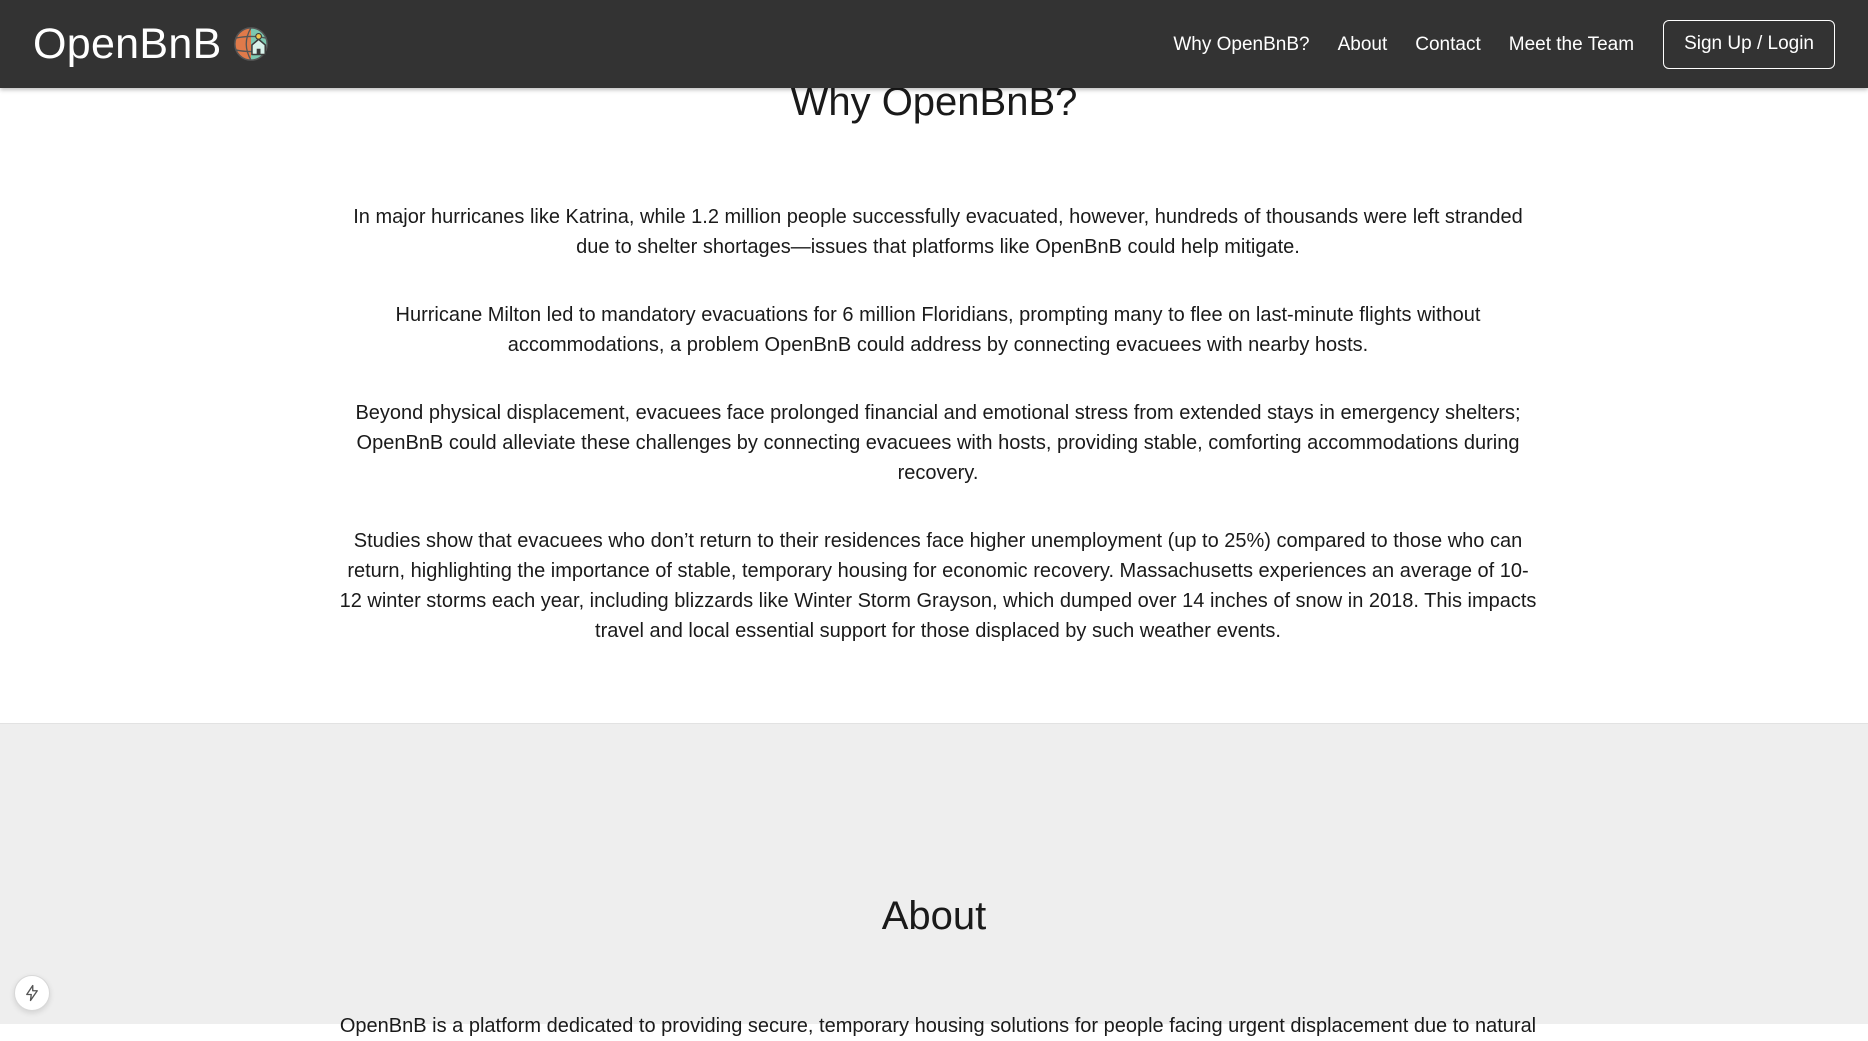 This screenshot has width=1868, height=1041. What do you see at coordinates (1571, 44) in the screenshot?
I see `nav-link-meet-the-team: Meet the Team` at bounding box center [1571, 44].